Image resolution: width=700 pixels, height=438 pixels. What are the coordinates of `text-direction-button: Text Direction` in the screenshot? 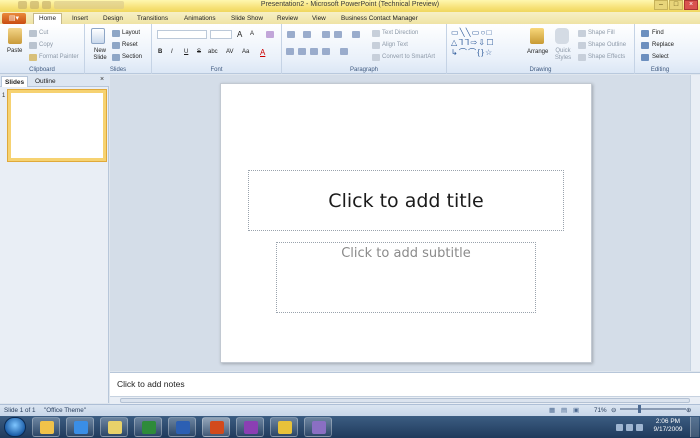 It's located at (400, 33).